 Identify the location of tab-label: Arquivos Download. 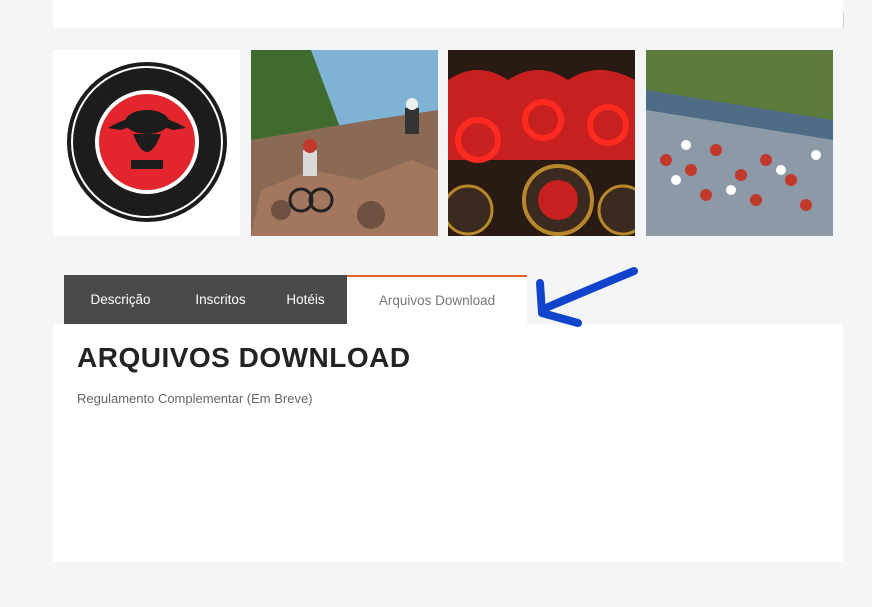
(437, 300).